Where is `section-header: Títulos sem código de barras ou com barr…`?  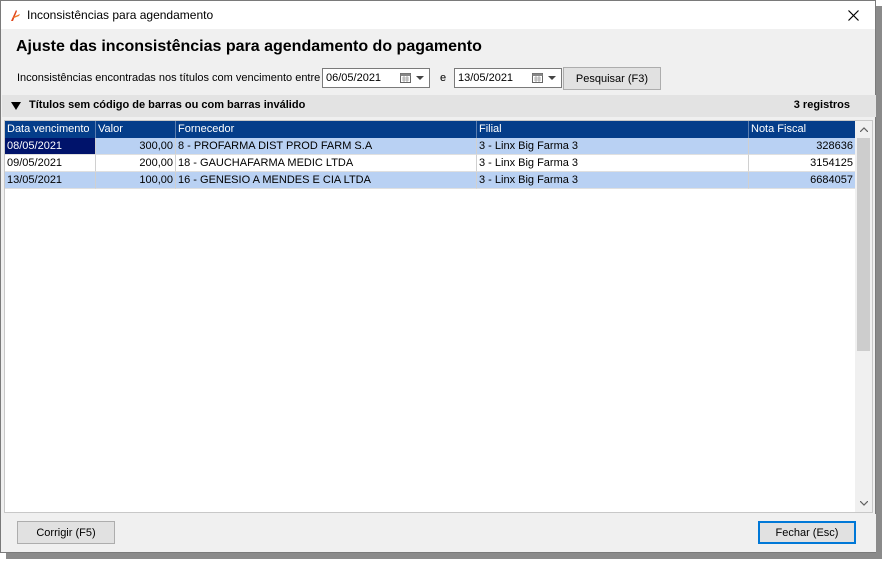
section-header: Títulos sem código de barras ou com barr… is located at coordinates (439, 106).